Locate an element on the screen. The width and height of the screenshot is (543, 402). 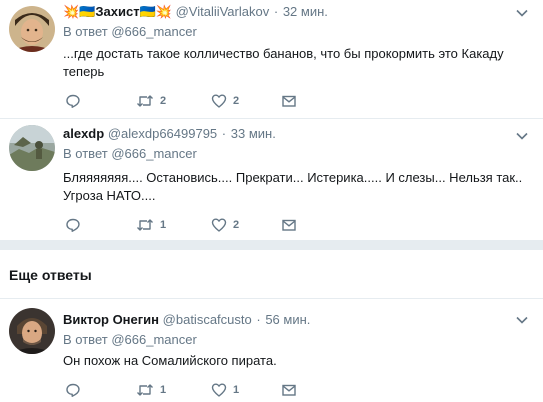
tweet-actions: 1 2 is located at coordinates (195, 225).